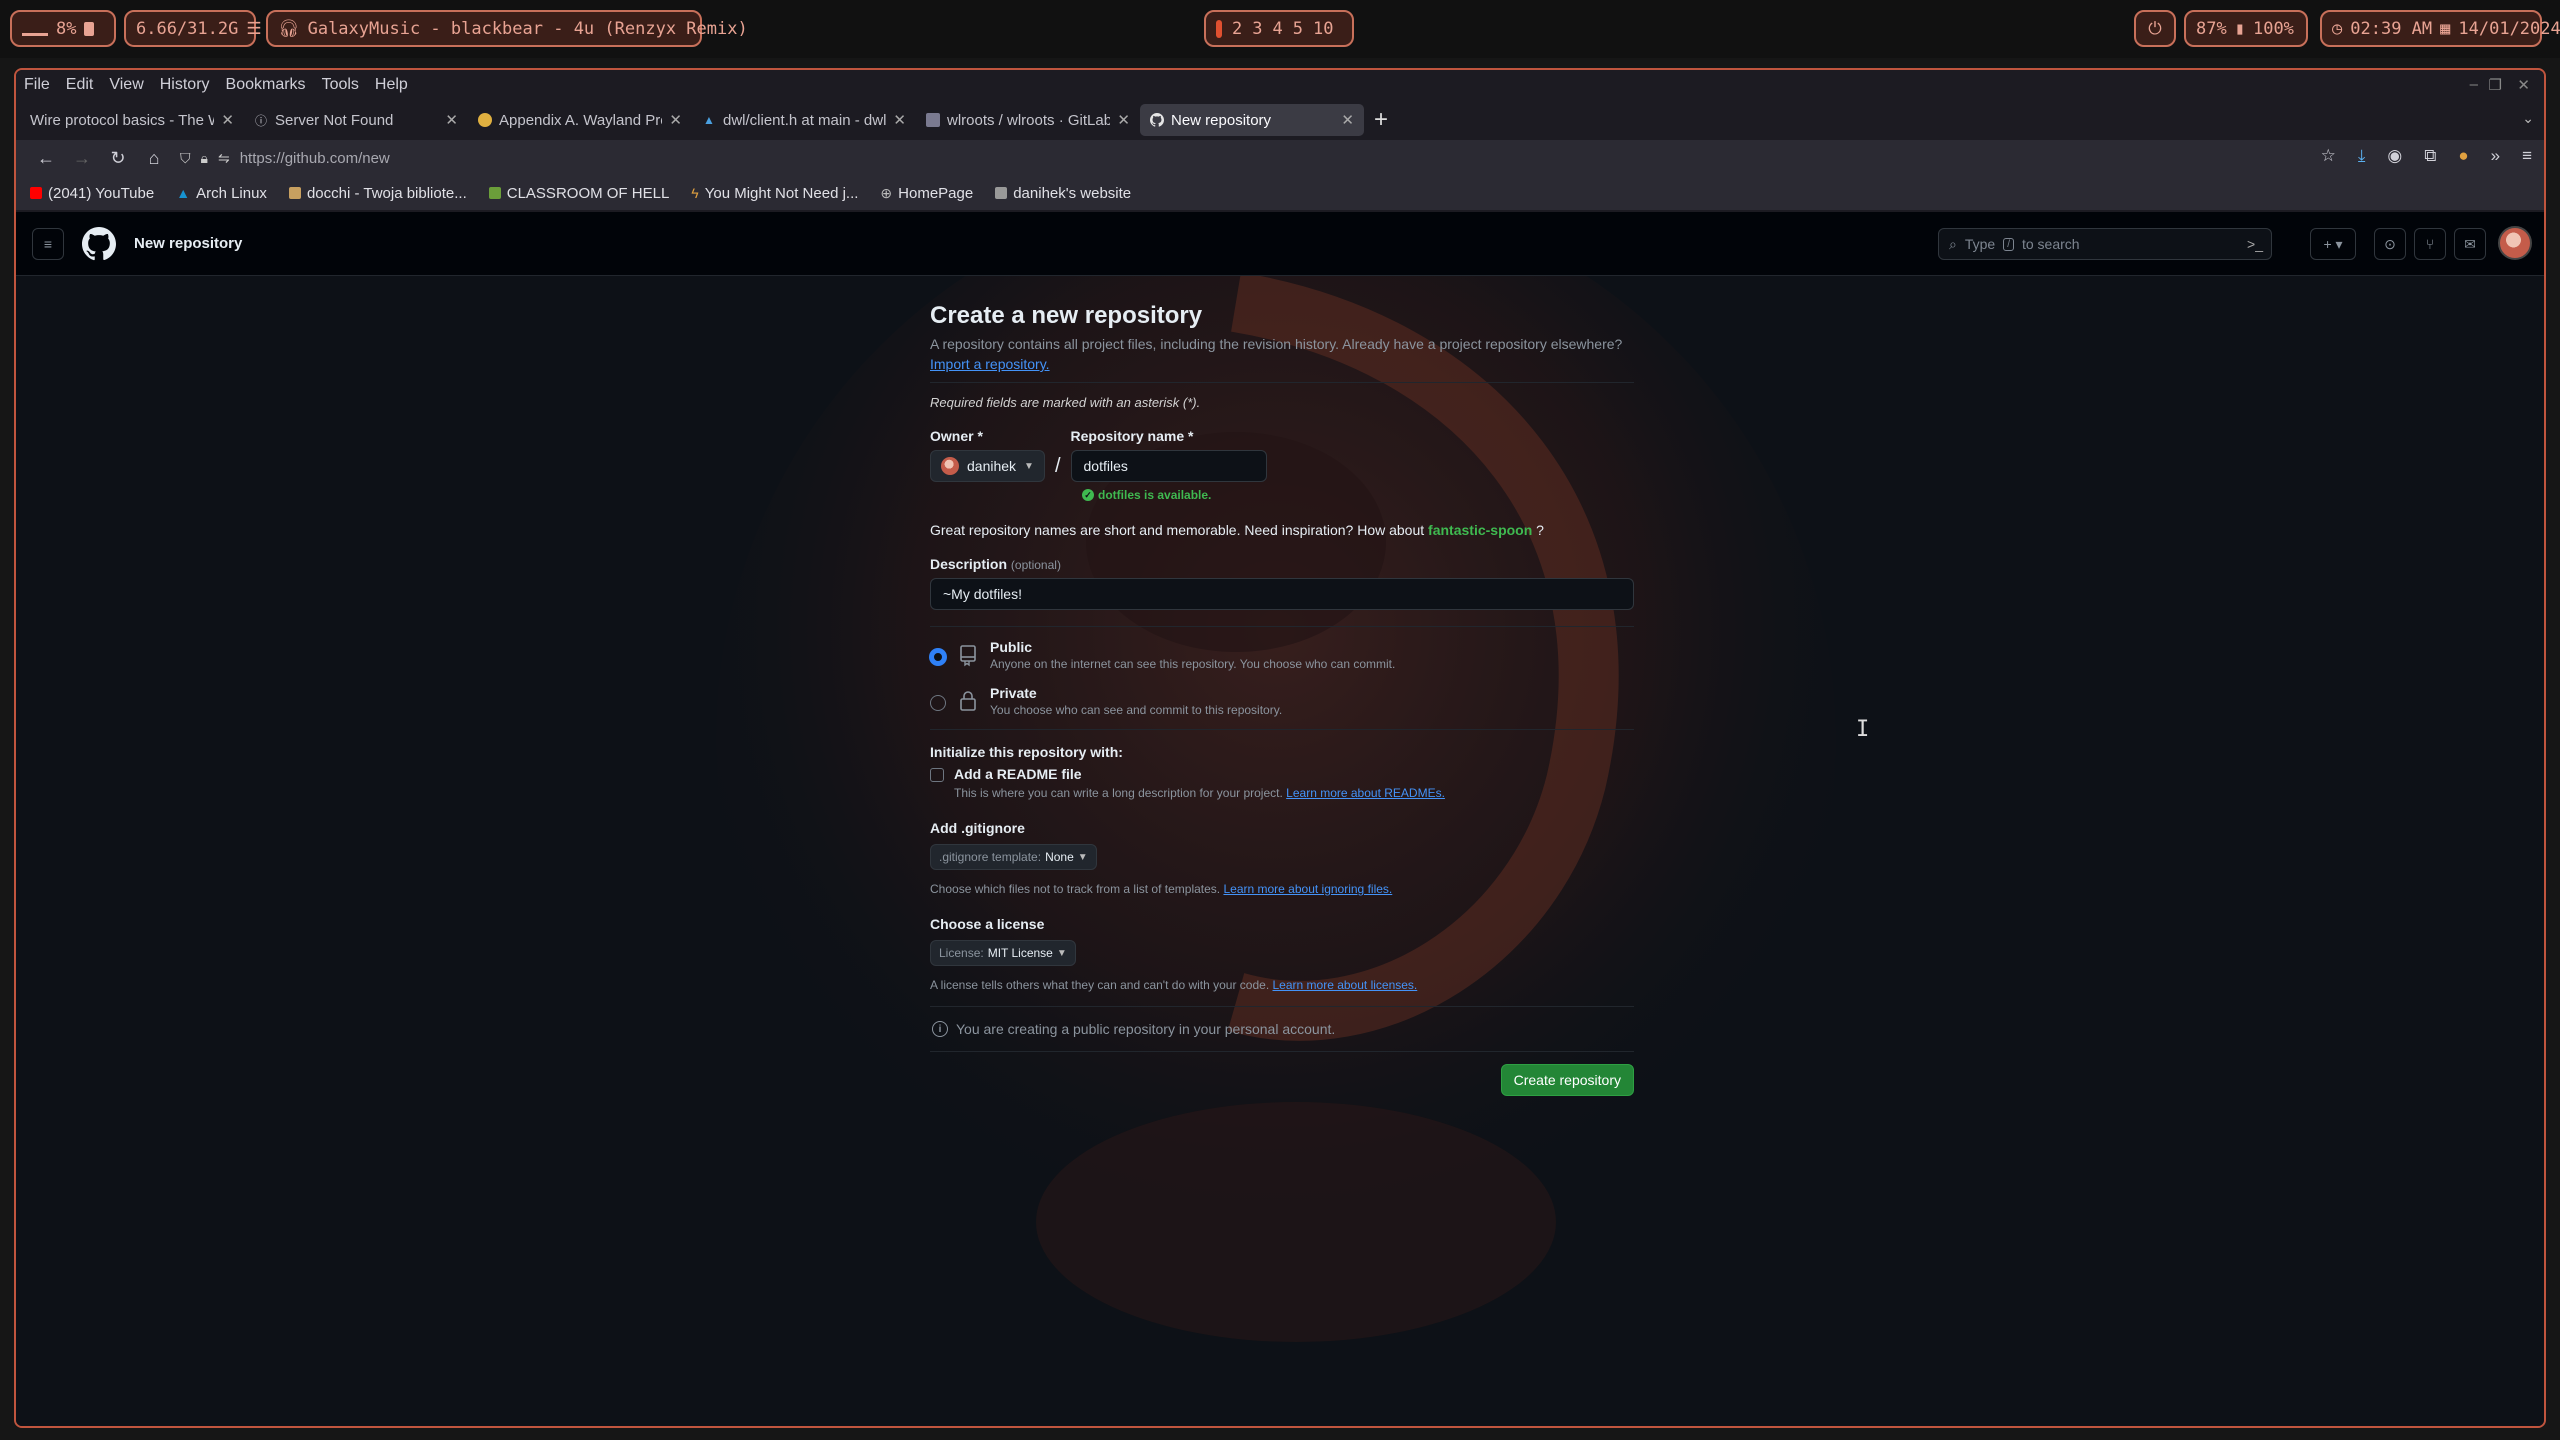  What do you see at coordinates (1003, 953) in the screenshot?
I see `license-select: License: MIT License ▼` at bounding box center [1003, 953].